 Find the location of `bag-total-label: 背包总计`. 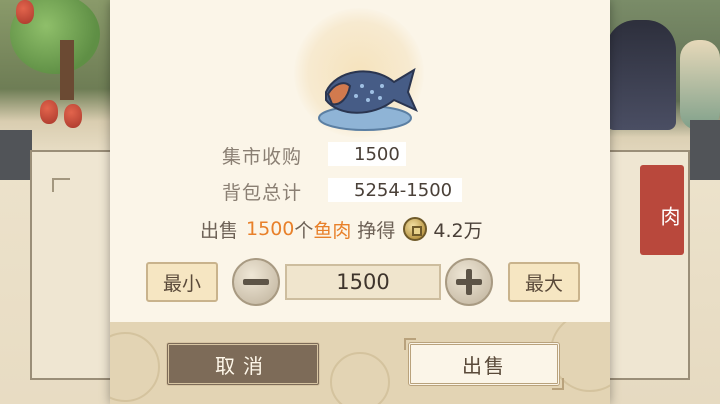

bag-total-label: 背包总计 is located at coordinates (262, 193).